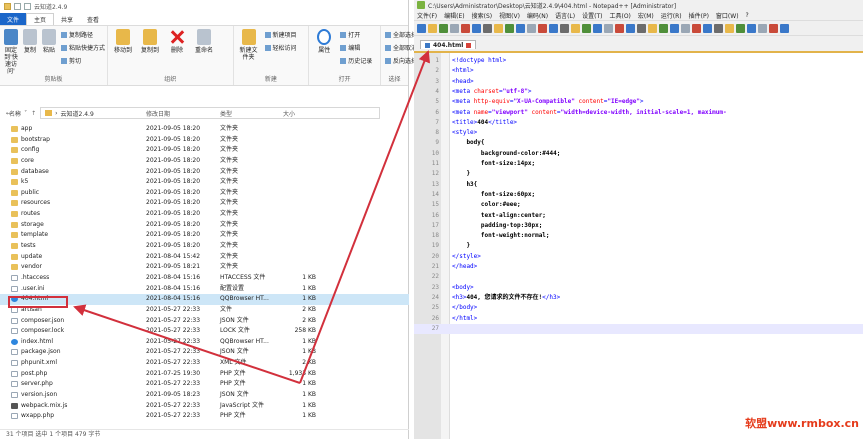 The width and height of the screenshot is (863, 439). Describe the element at coordinates (83, 60) in the screenshot. I see `cut-button: 剪切` at that location.